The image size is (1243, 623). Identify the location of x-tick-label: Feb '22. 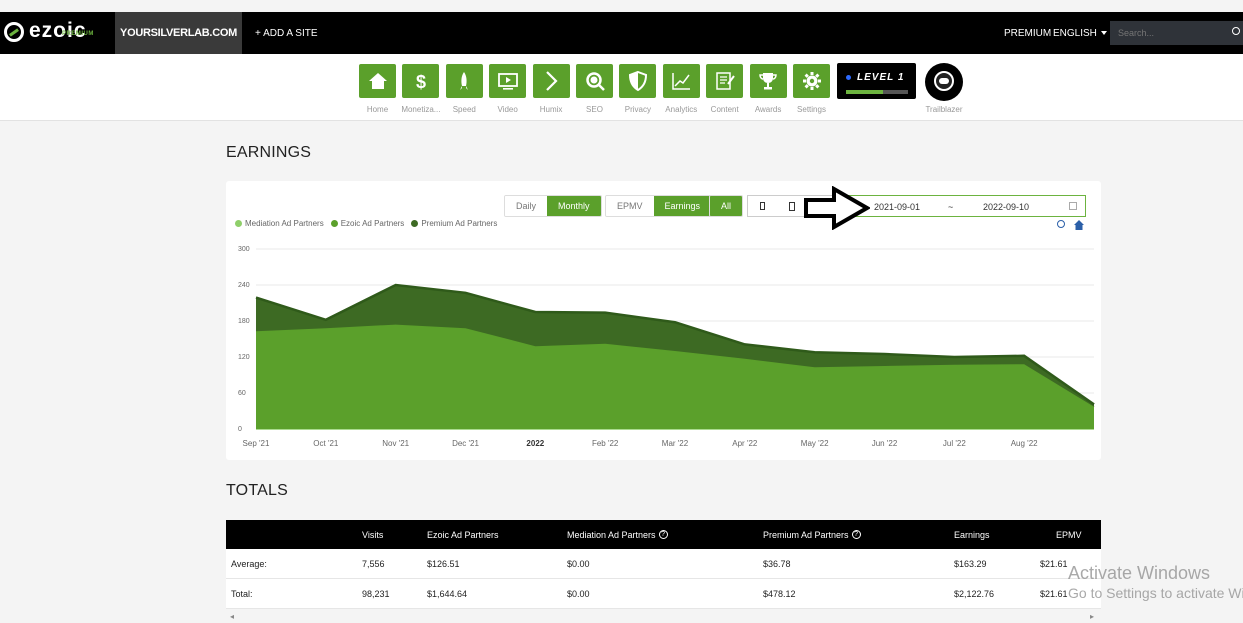
(605, 443).